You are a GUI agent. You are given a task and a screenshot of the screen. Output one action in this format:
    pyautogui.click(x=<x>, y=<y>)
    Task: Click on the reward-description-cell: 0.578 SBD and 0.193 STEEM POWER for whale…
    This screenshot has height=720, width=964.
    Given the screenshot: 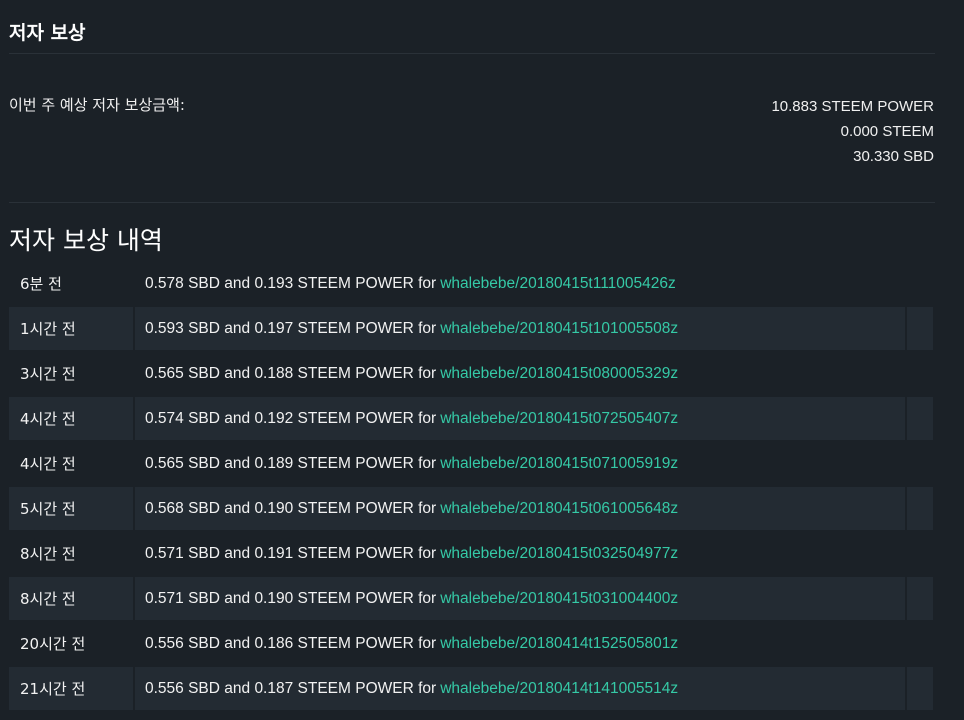 What is the action you would take?
    pyautogui.click(x=520, y=283)
    